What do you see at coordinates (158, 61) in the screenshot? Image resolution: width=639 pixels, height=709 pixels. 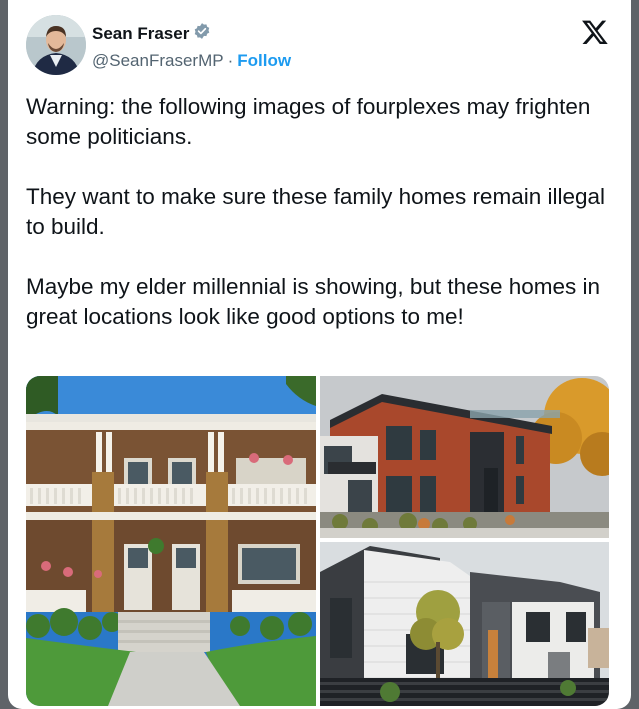 I see `author-handle: @SeanFraserMP` at bounding box center [158, 61].